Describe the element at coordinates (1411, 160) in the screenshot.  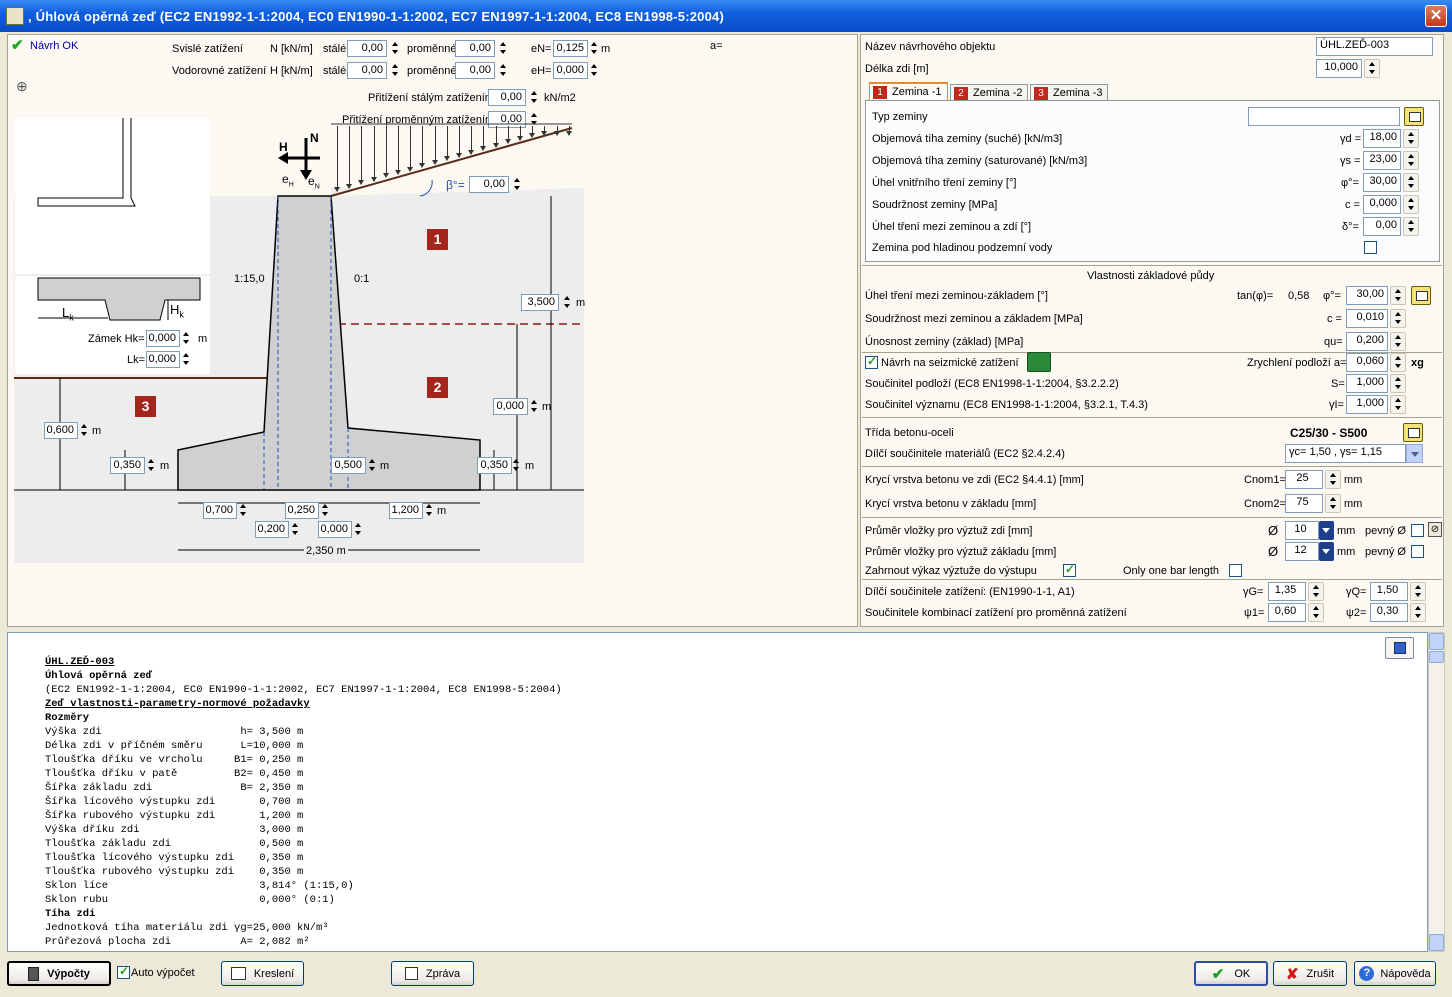
I see `soil-sat-weight-spinner` at that location.